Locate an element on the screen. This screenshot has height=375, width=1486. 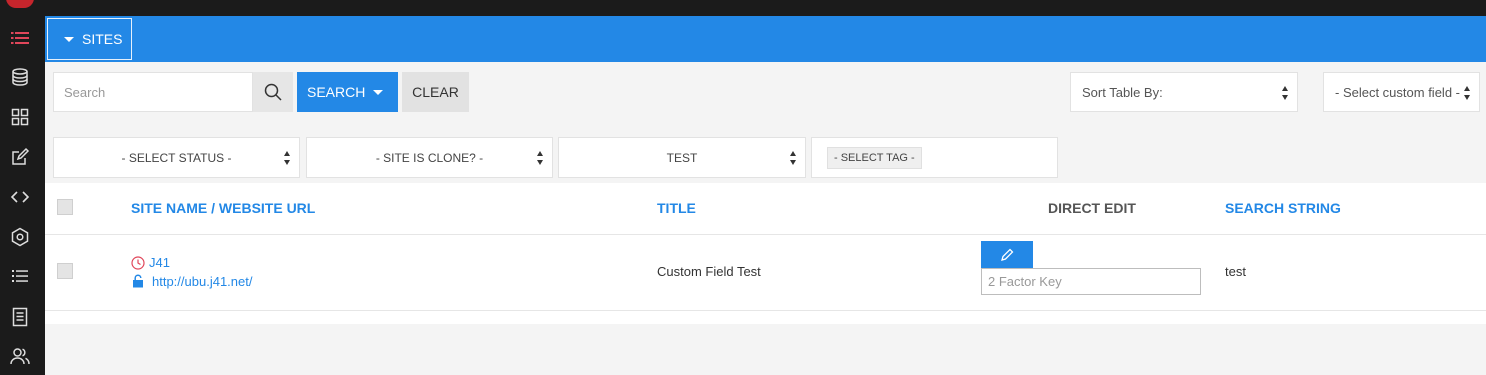
column-header-site-name: SITE NAME / WEBSITE URL is located at coordinates (223, 208).